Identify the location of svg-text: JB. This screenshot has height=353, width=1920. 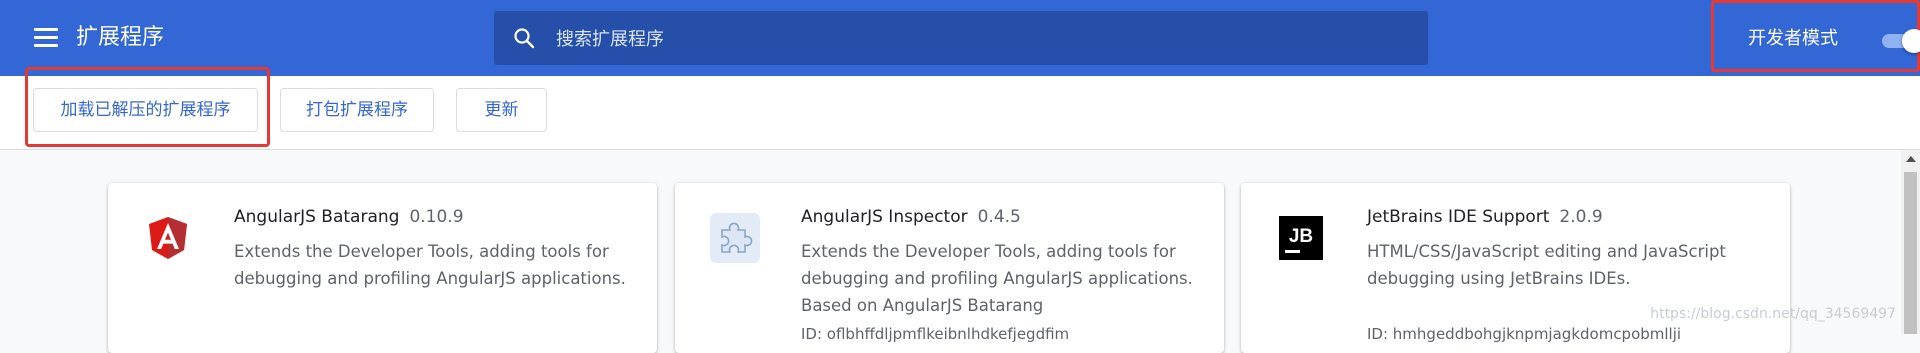
(1301, 236).